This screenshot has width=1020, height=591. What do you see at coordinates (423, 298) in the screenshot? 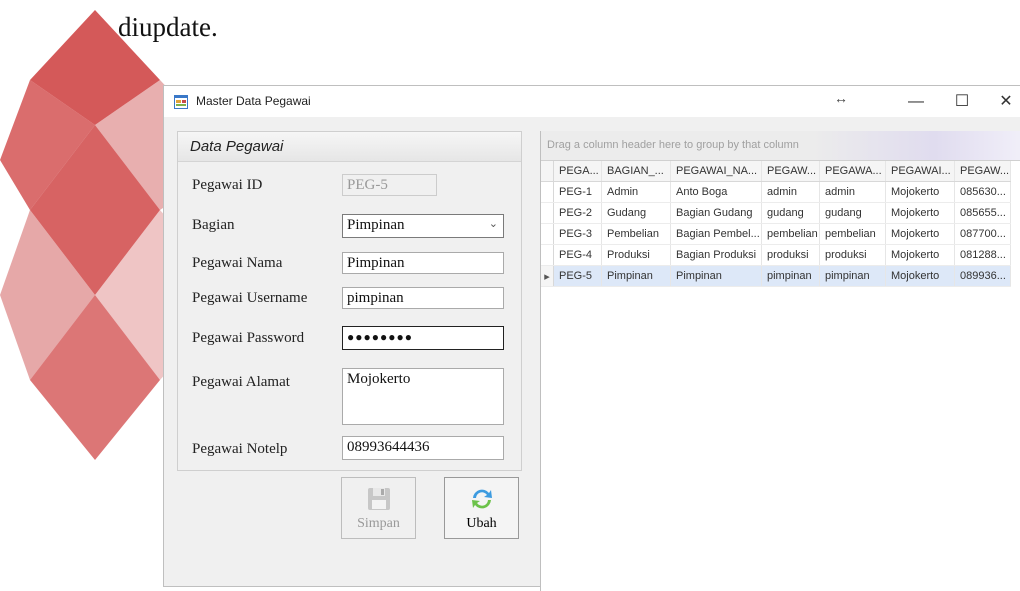
I see `pegawai-username-input: pimpinan` at bounding box center [423, 298].